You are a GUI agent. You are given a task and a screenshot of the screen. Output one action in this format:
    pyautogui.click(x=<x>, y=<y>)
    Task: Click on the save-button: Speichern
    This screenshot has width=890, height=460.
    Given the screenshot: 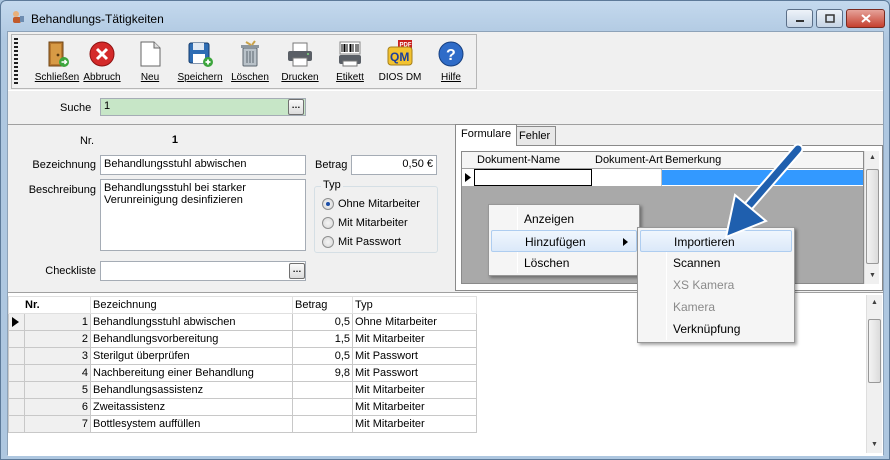 What is the action you would take?
    pyautogui.click(x=200, y=63)
    